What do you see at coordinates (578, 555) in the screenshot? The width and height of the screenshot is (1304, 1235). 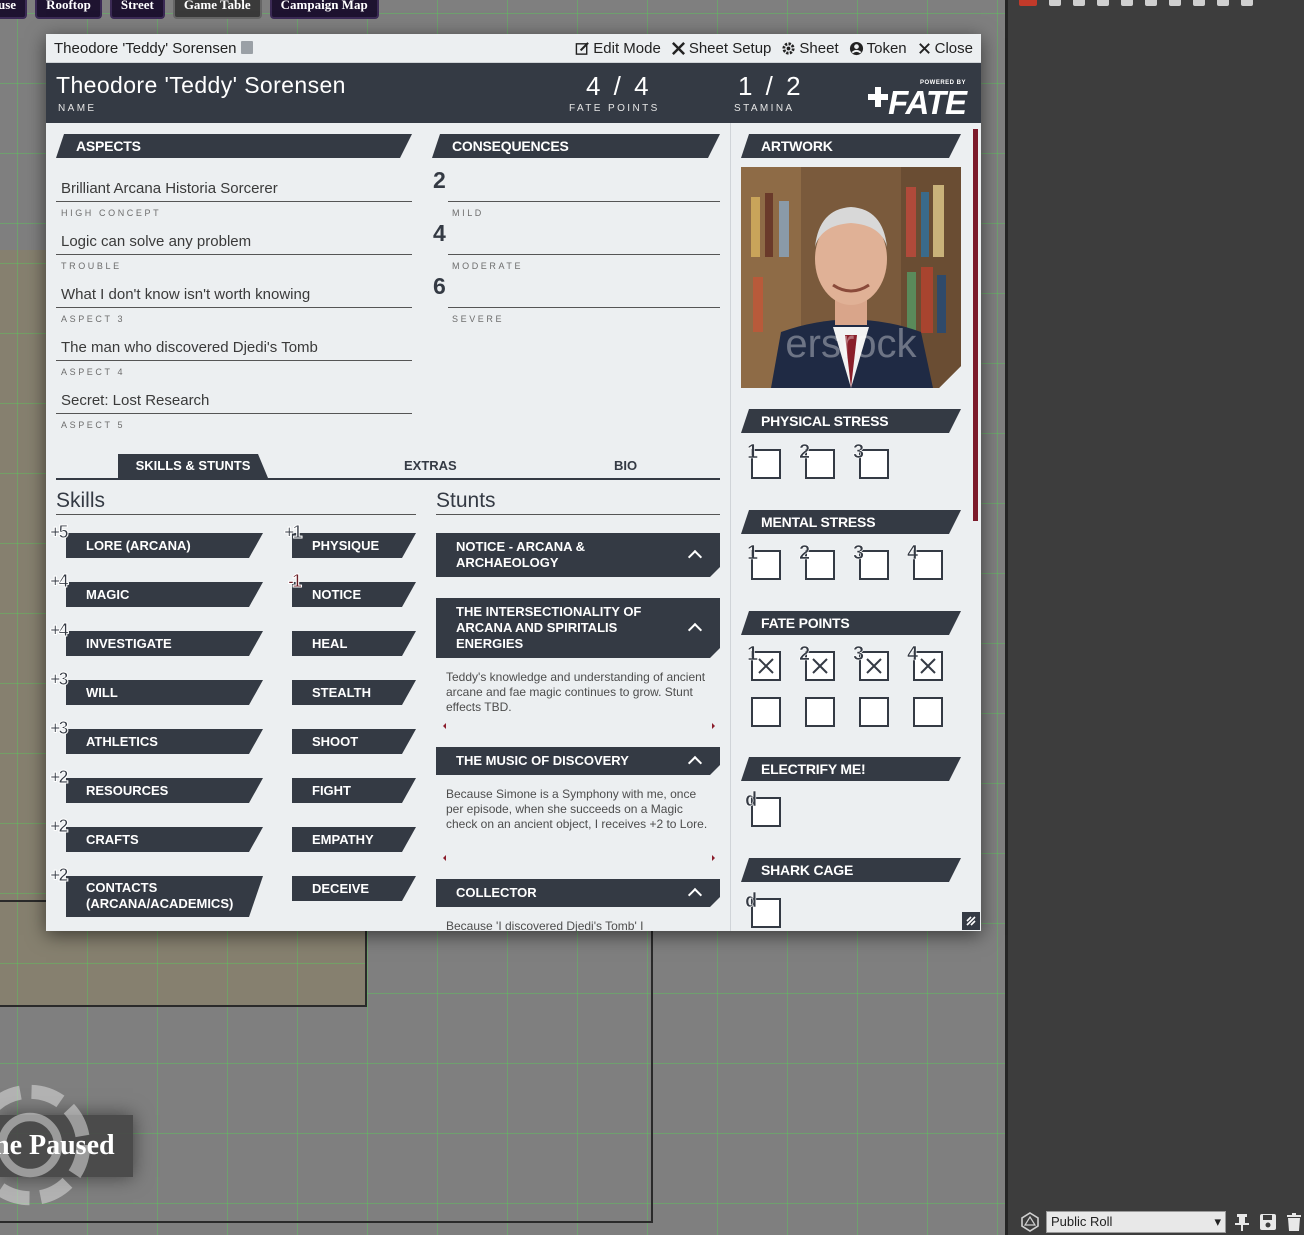 I see `stunt-notice-arcana: NOTICE - ARCANA & ARCHAEOLOGY` at bounding box center [578, 555].